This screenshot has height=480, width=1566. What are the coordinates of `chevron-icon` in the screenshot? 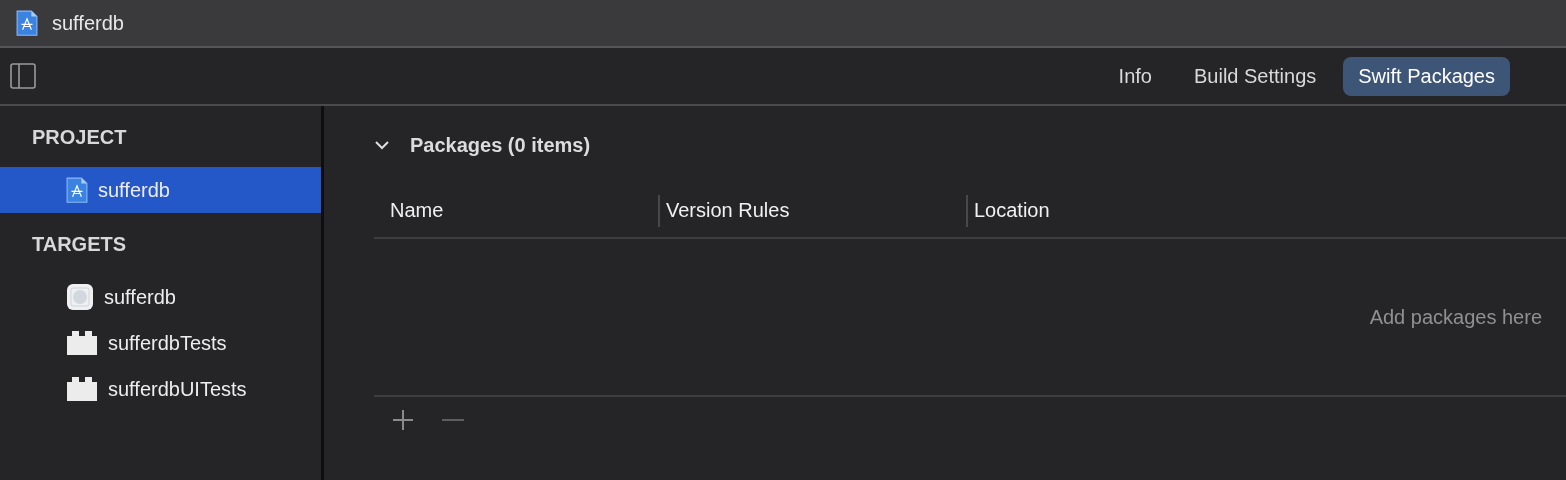 It's located at (382, 145).